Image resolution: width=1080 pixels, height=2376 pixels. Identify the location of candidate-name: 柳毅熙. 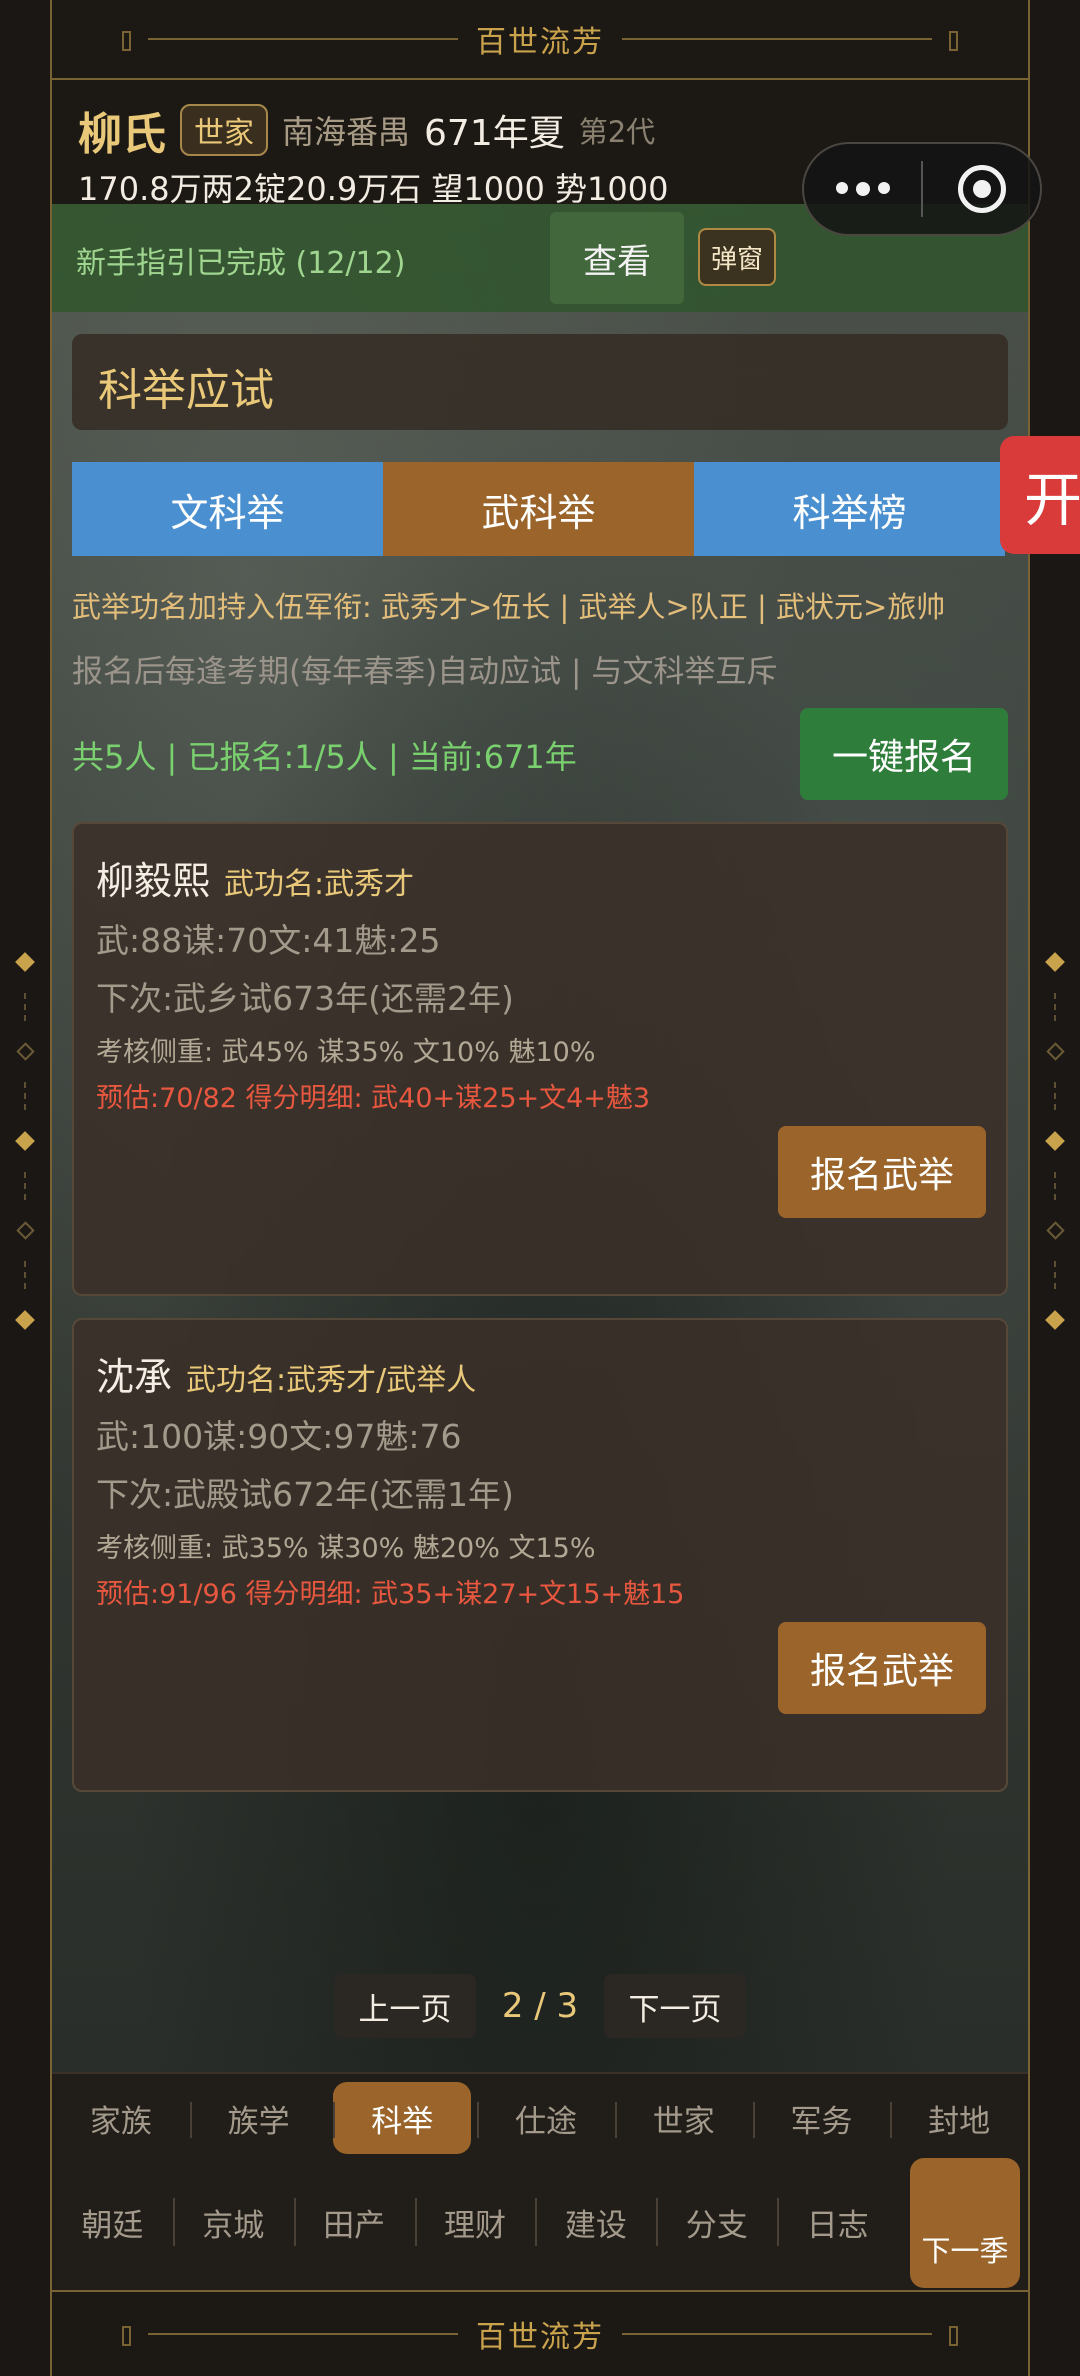
(153, 881).